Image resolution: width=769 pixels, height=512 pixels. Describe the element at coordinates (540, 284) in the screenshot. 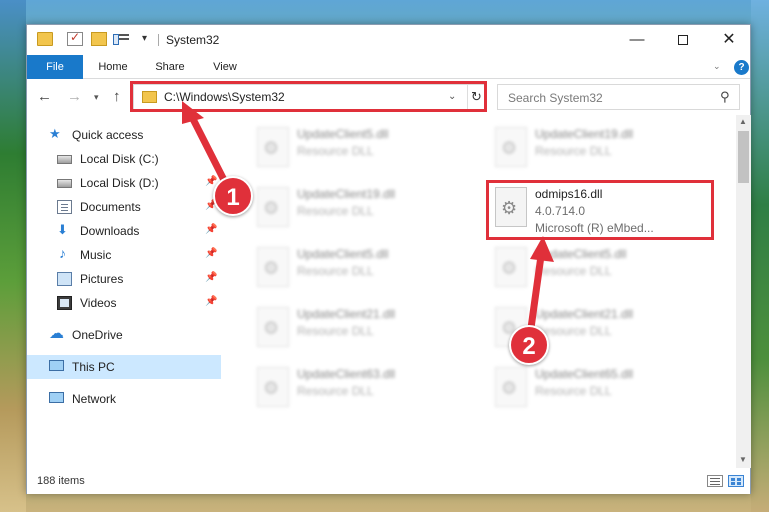

I see `arrow-to-file` at that location.